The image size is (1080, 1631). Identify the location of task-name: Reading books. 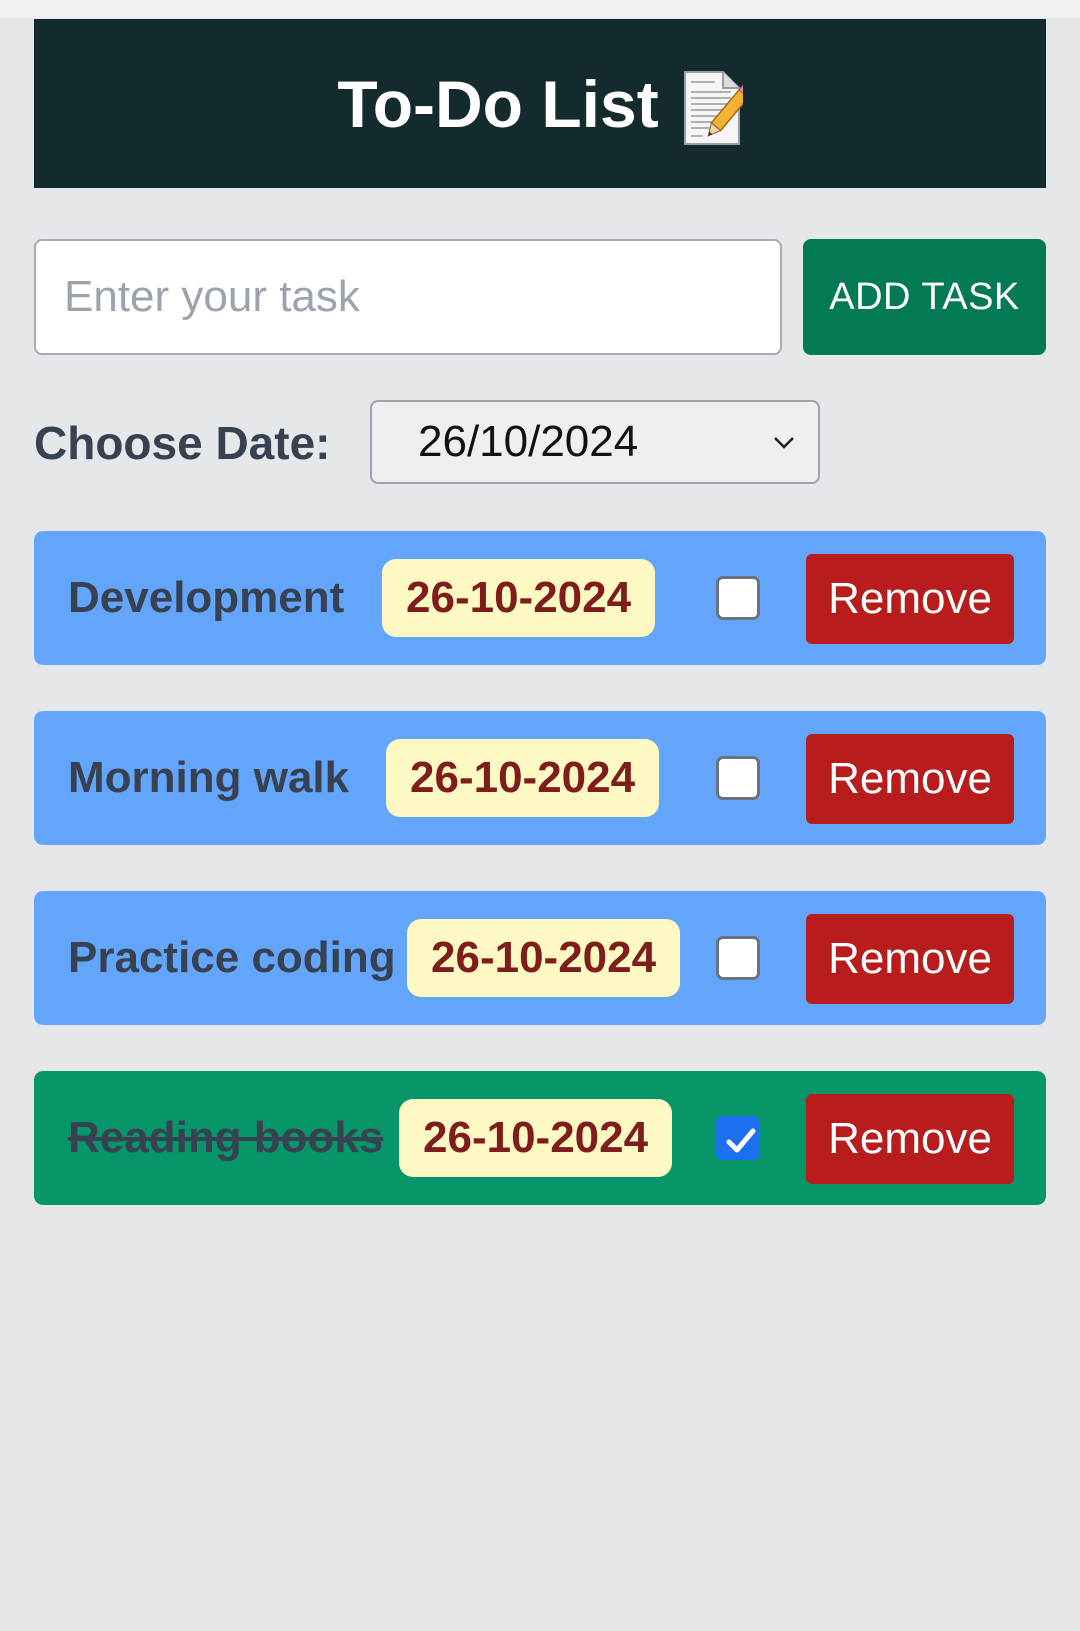
(226, 1137).